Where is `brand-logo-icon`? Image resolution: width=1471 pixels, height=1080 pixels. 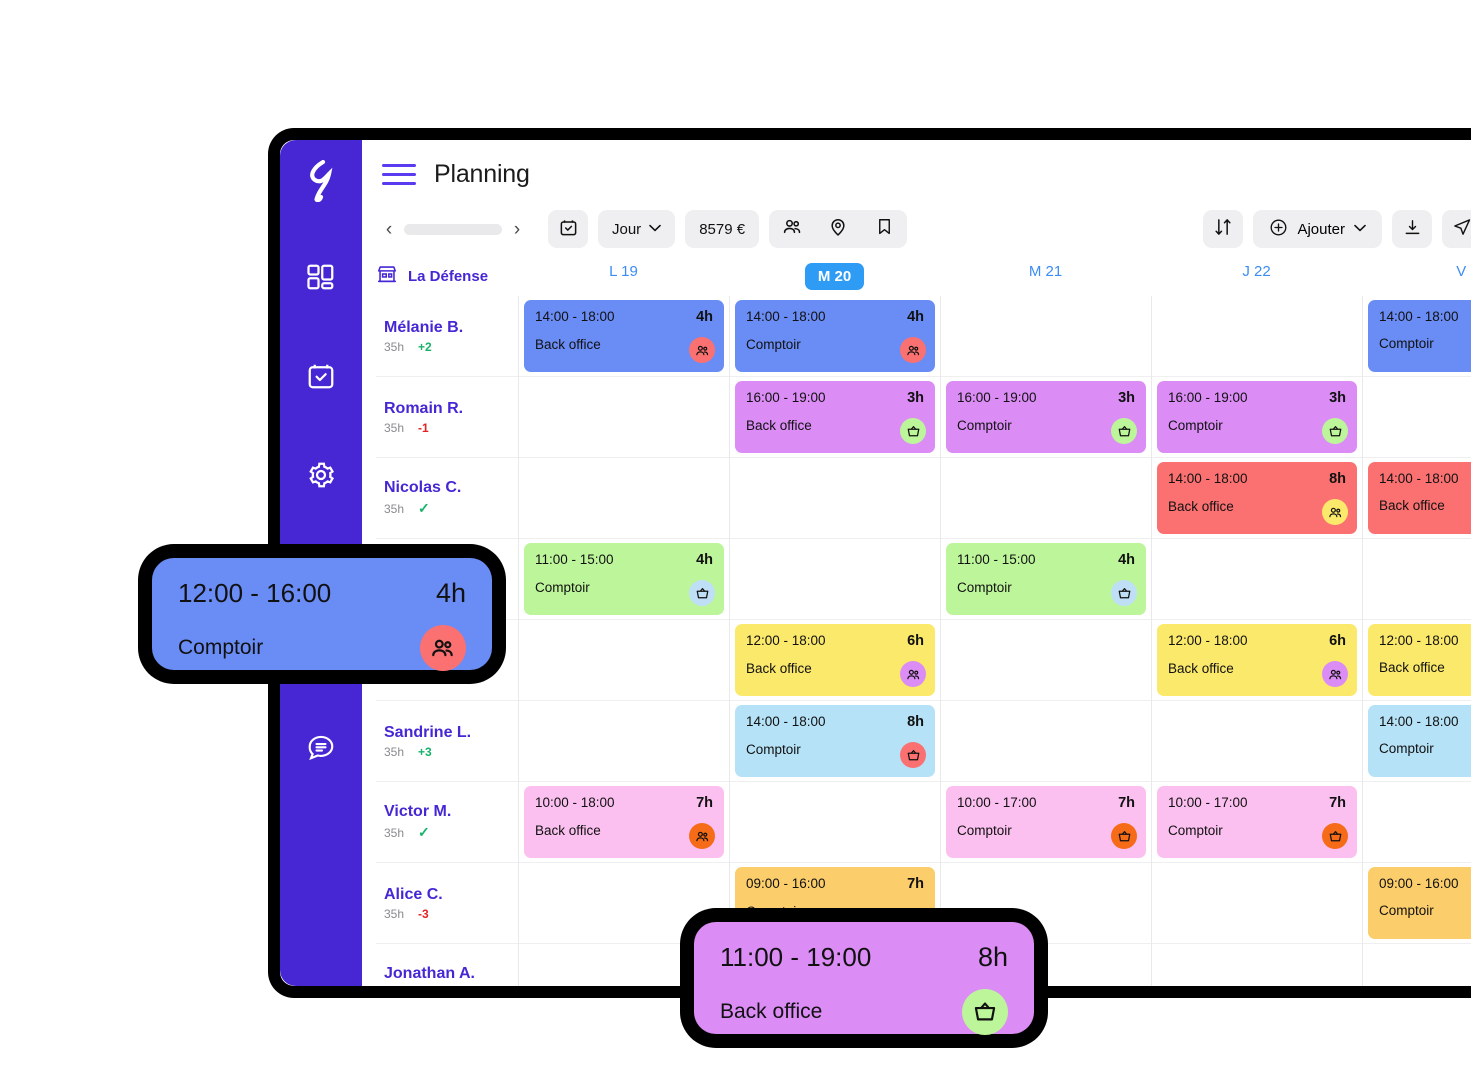
brand-logo-icon is located at coordinates (321, 183).